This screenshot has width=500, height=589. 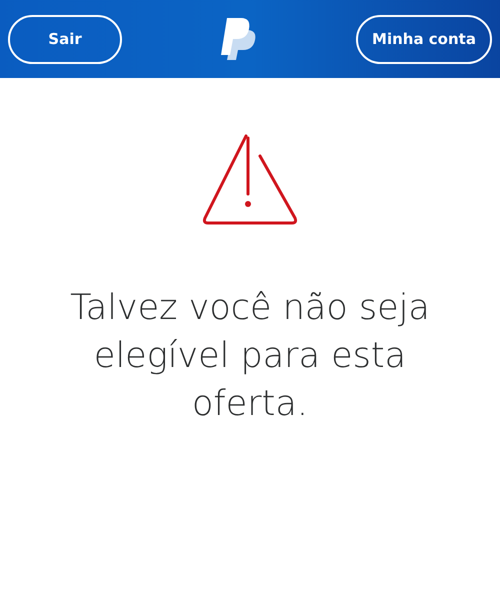 I want to click on logout-button: Sair, so click(x=65, y=39).